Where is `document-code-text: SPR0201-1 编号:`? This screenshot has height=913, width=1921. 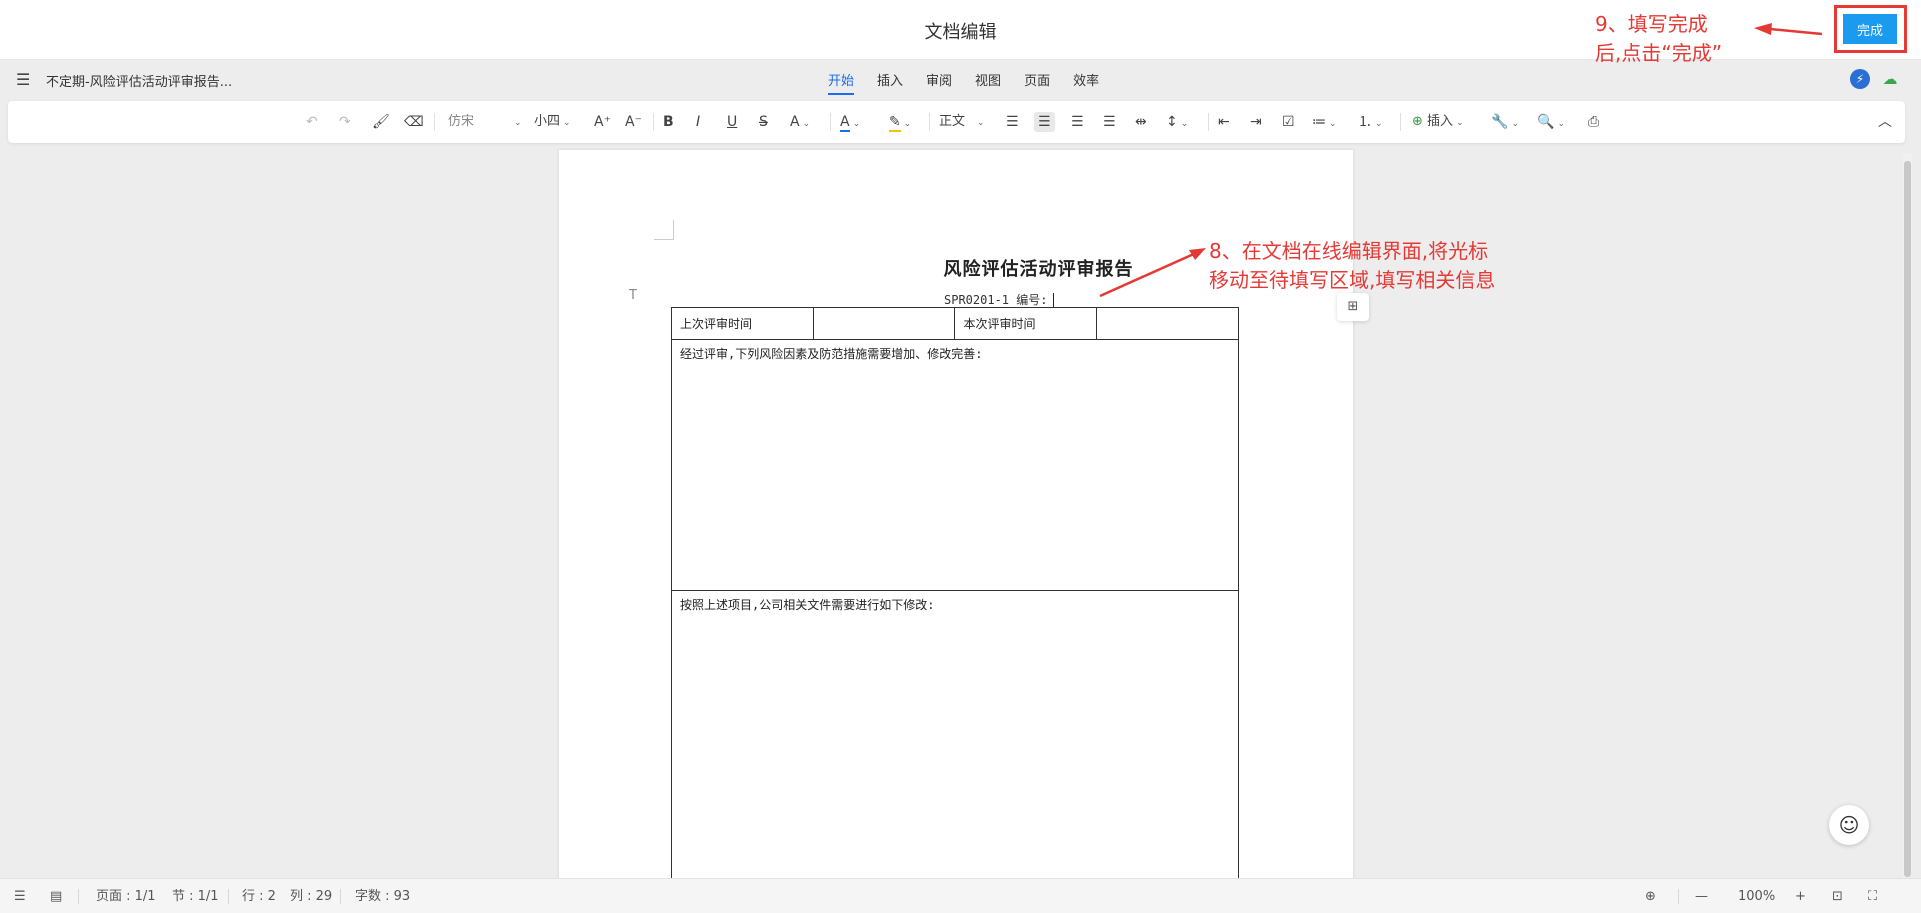
document-code-text: SPR0201-1 编号: is located at coordinates (996, 300).